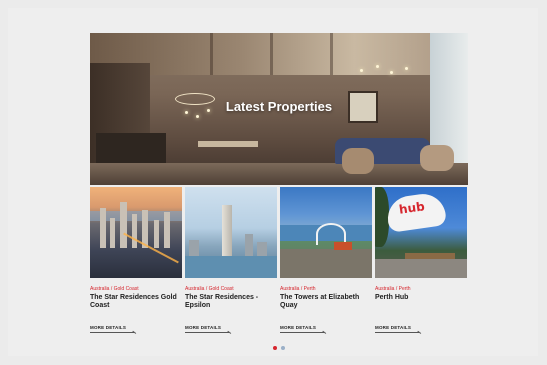 The height and width of the screenshot is (365, 547). Describe the element at coordinates (421, 303) in the screenshot. I see `property-name: Perth Hub` at that location.